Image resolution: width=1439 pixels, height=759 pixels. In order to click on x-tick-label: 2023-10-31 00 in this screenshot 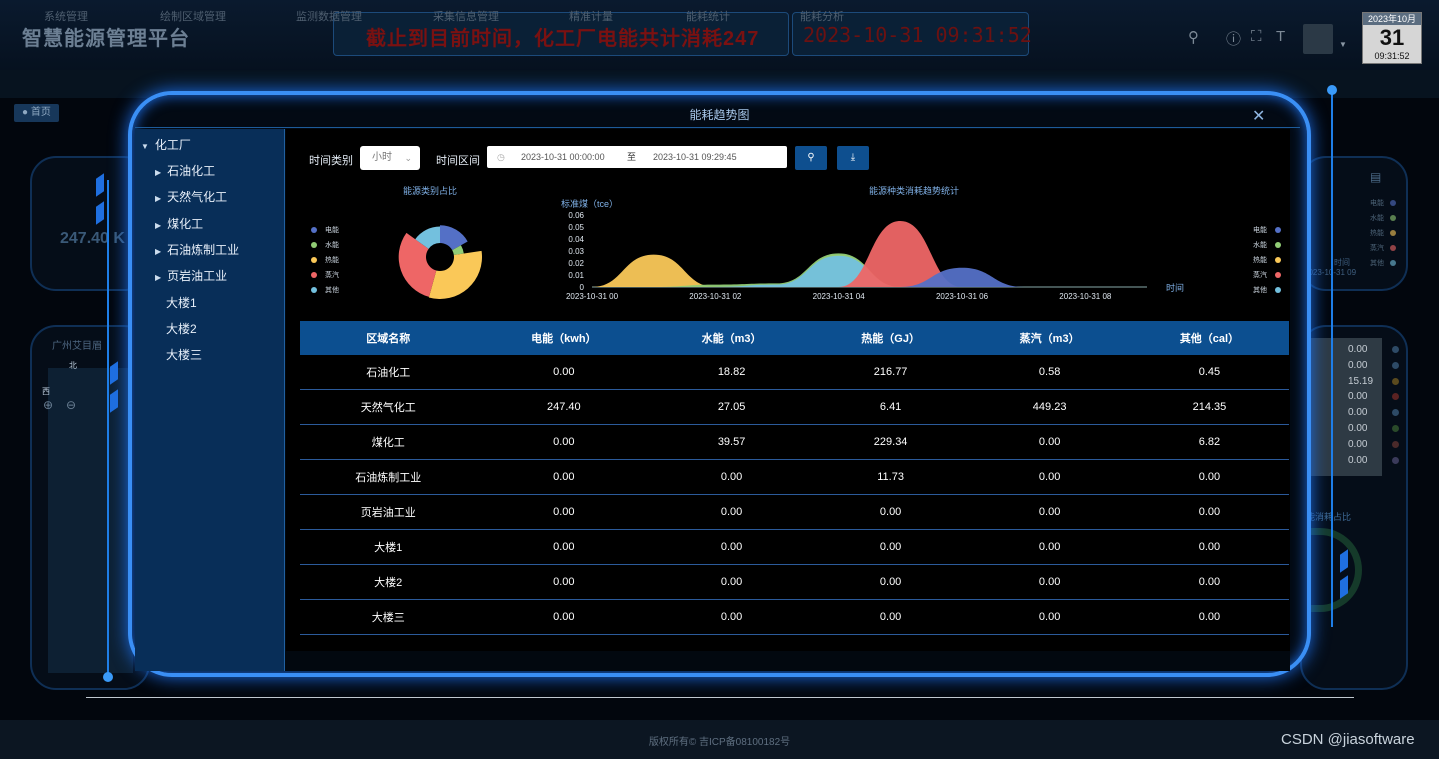, I will do `click(592, 296)`.